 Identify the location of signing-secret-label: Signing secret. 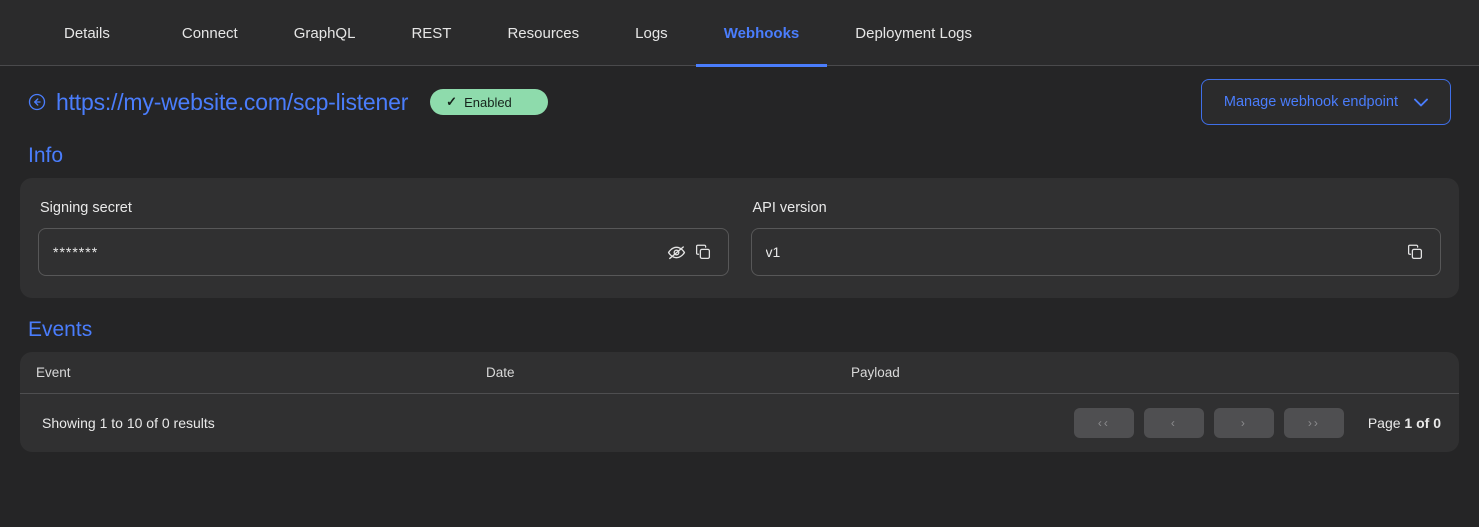
(86, 208).